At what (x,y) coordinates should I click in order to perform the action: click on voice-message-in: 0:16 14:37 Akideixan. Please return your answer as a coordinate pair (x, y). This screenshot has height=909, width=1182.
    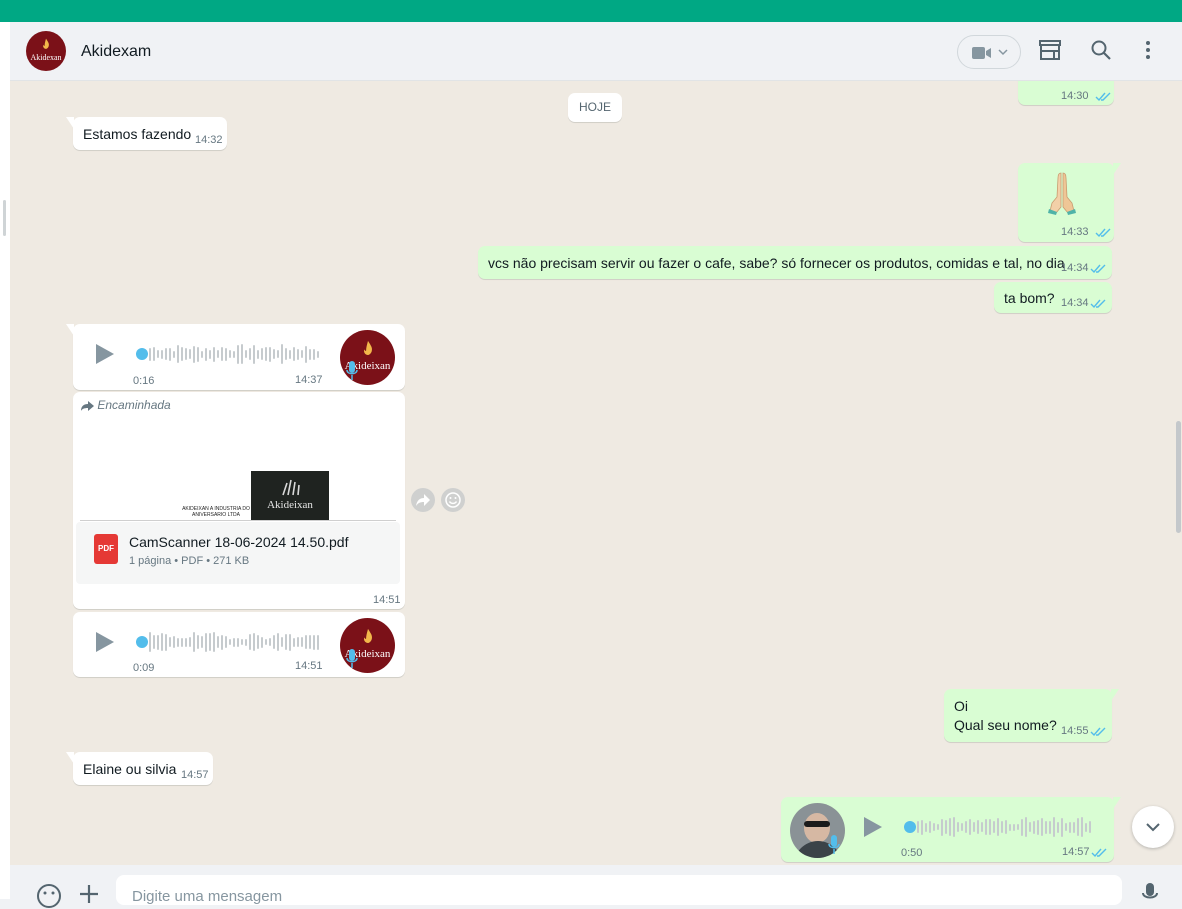
    Looking at the image, I should click on (235, 357).